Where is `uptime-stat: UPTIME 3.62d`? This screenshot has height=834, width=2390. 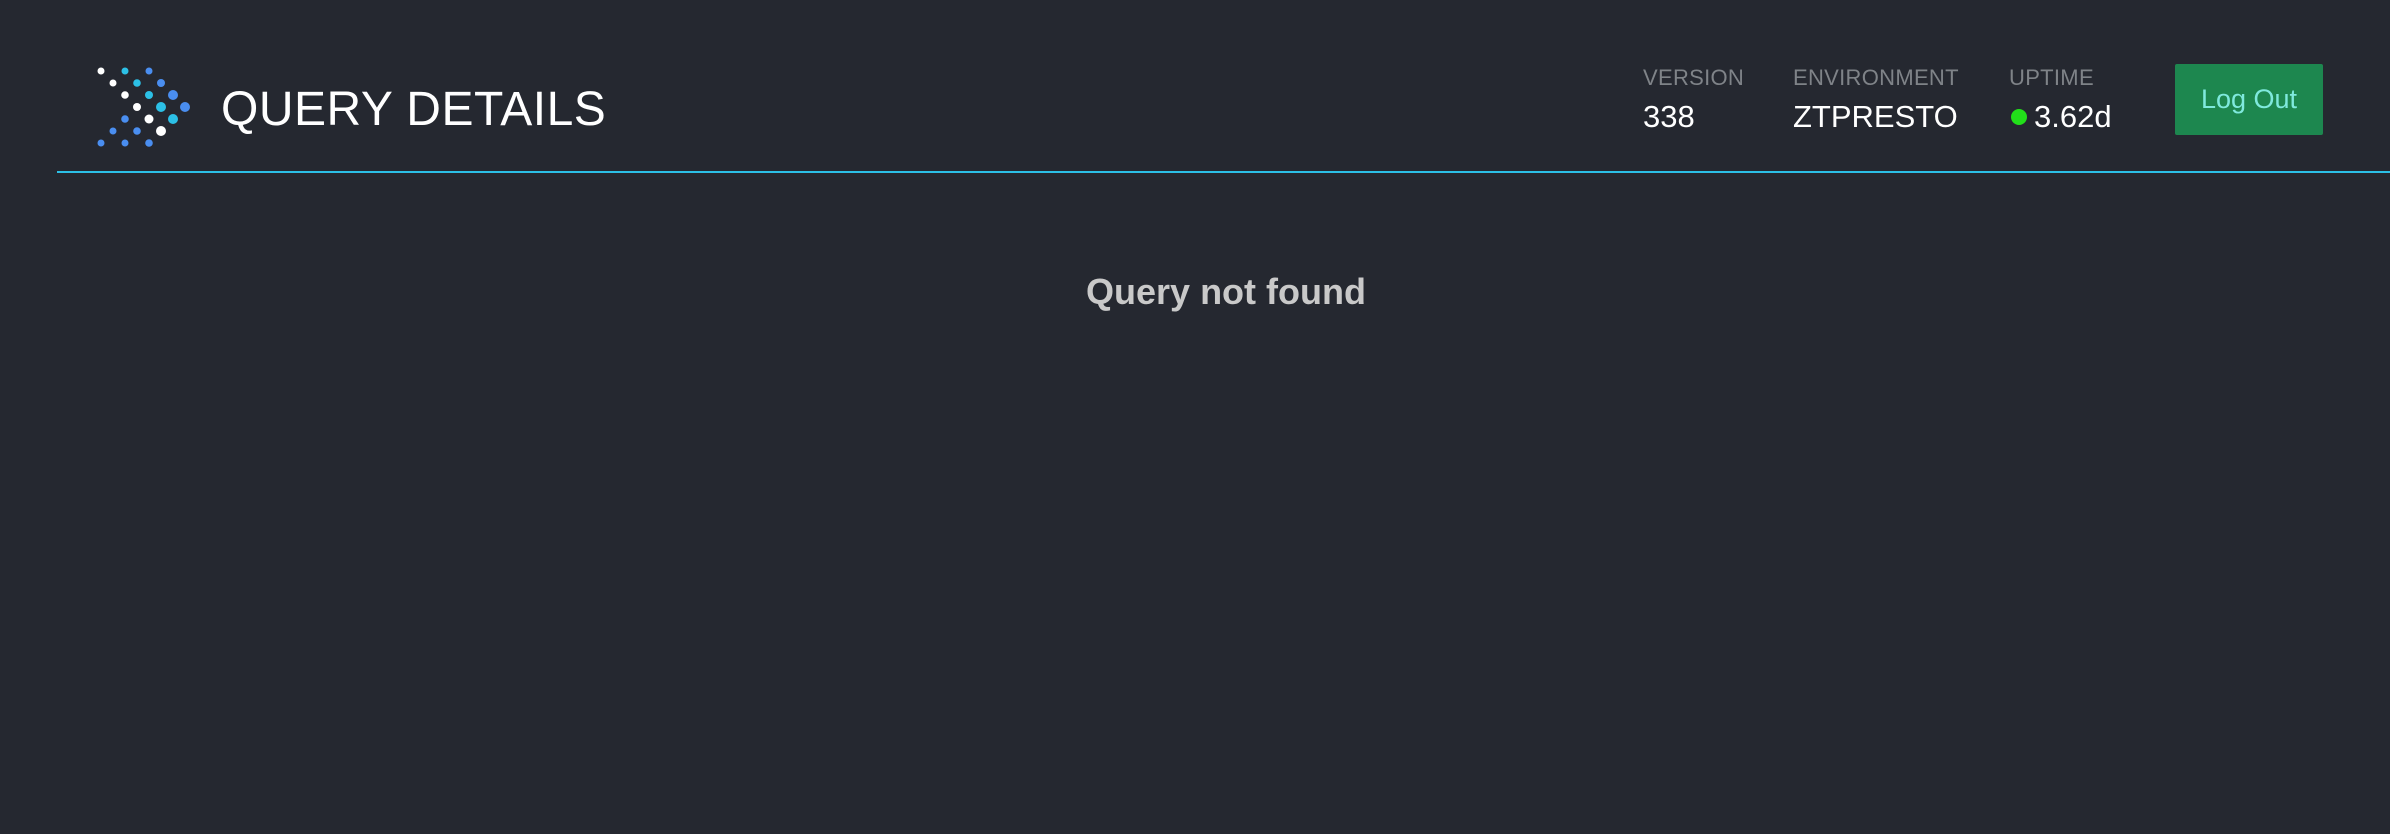
uptime-stat: UPTIME 3.62d is located at coordinates (2060, 100).